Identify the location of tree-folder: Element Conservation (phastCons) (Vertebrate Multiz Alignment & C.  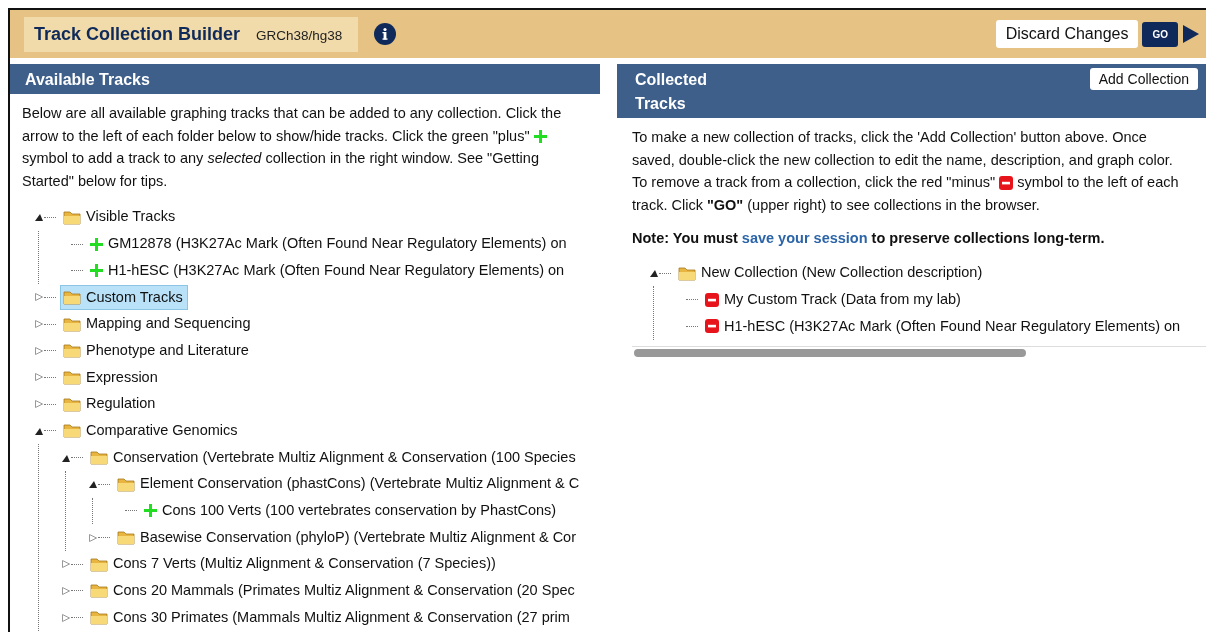
(349, 484).